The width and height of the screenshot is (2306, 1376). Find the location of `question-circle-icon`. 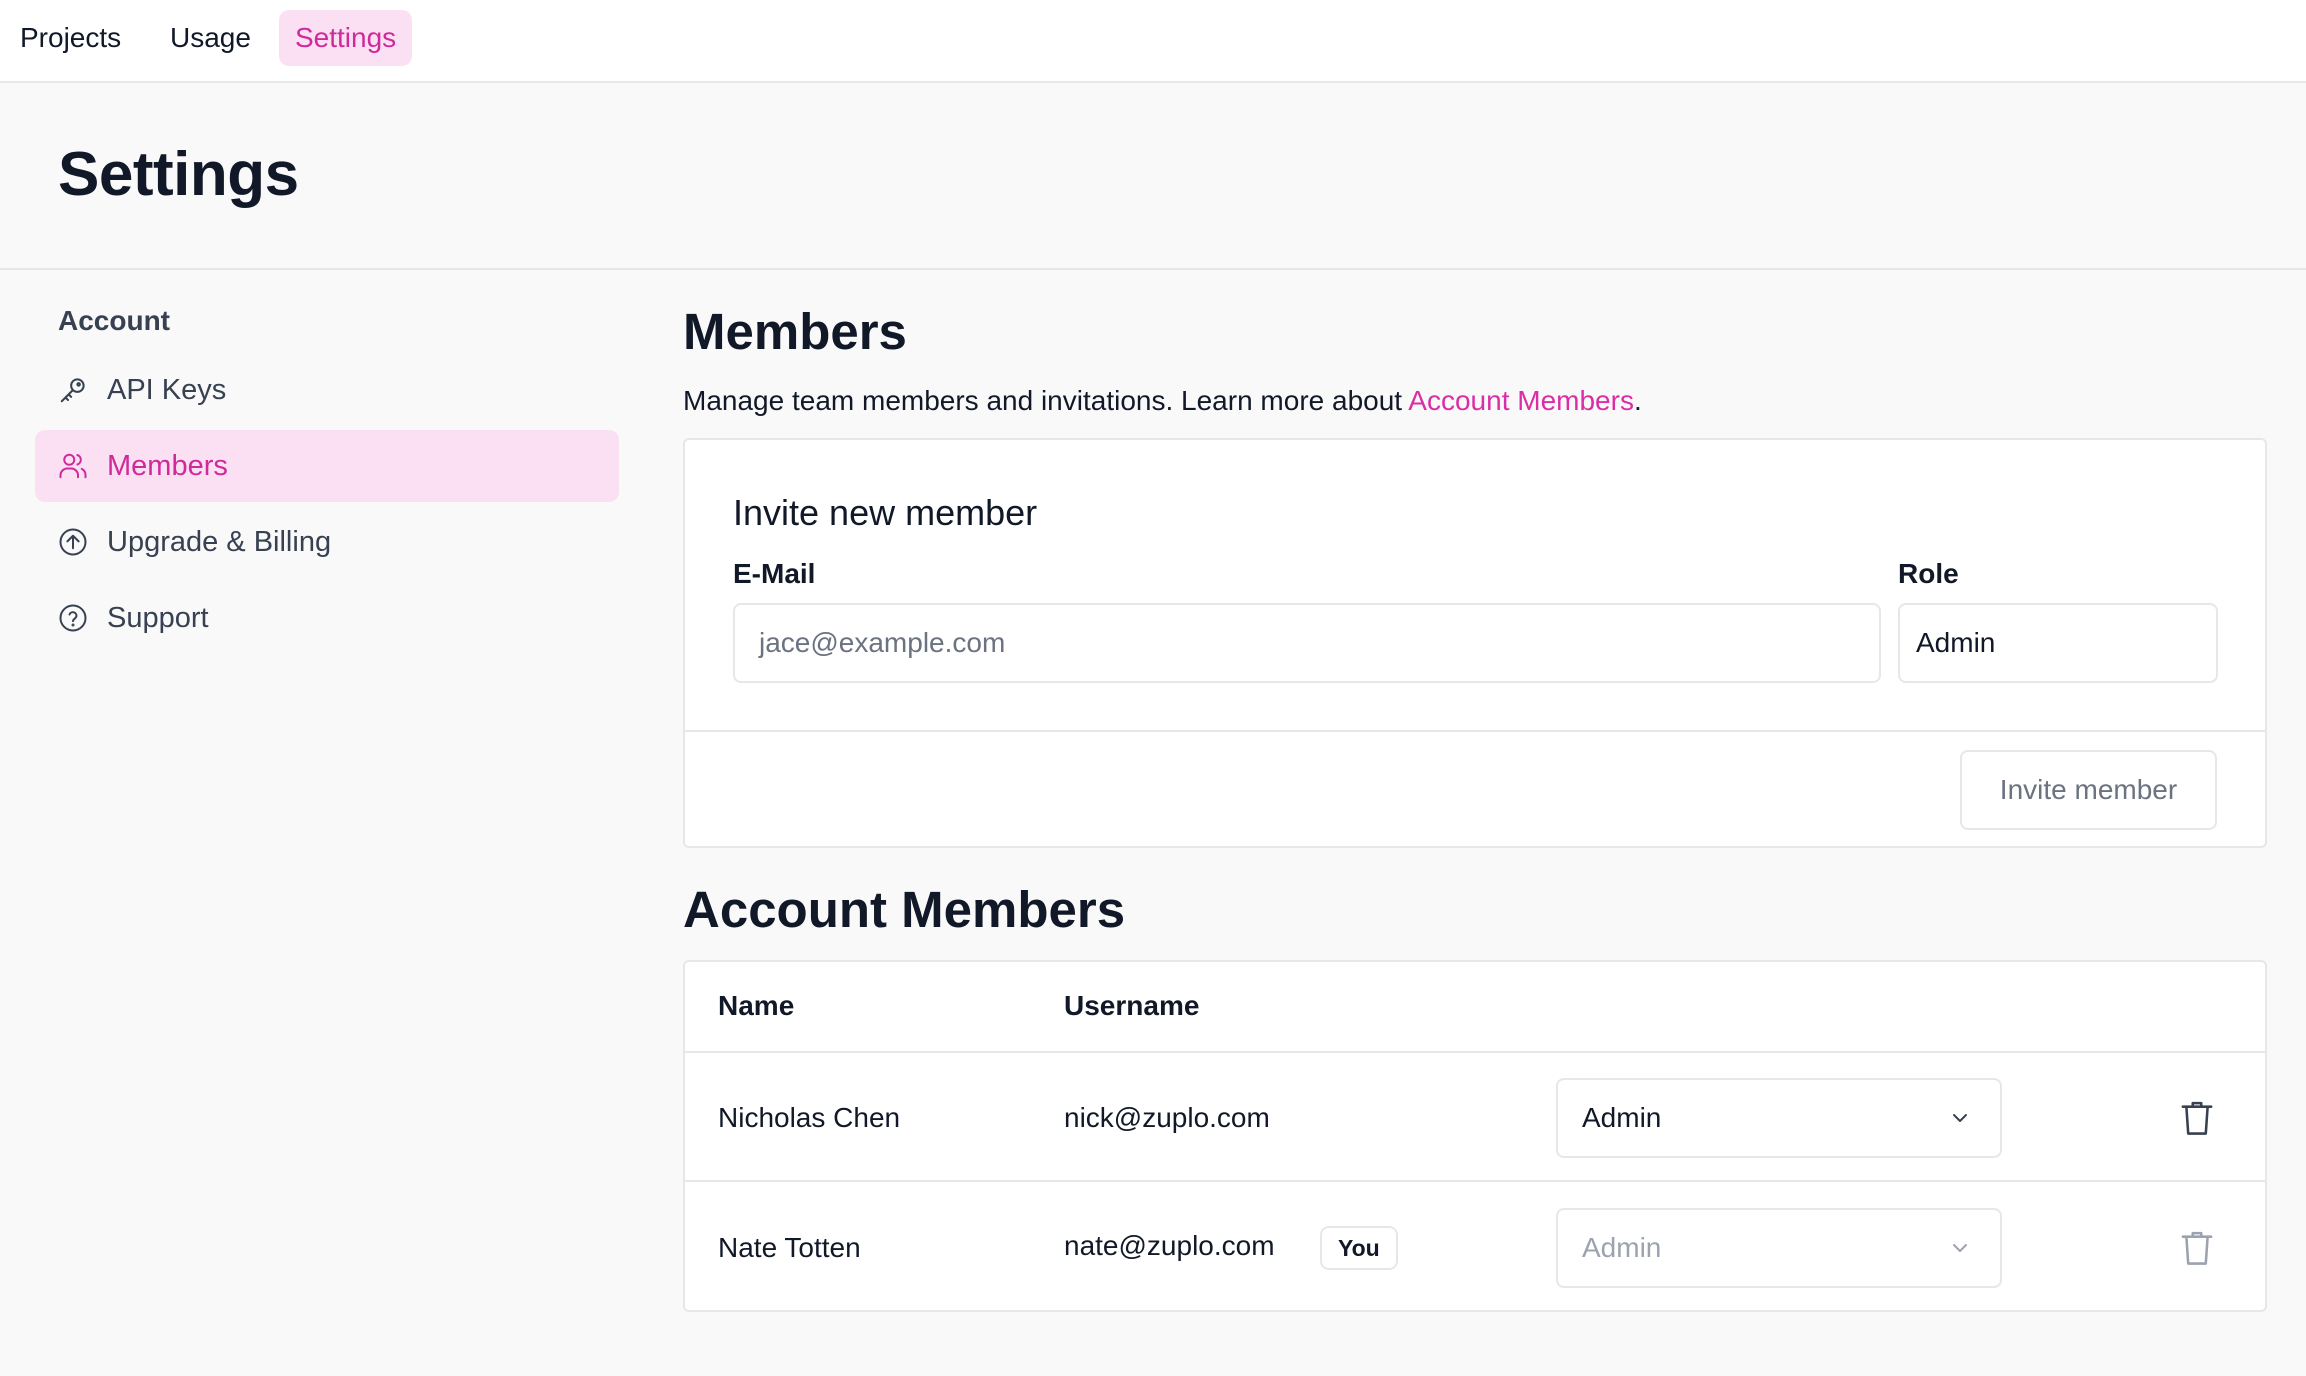

question-circle-icon is located at coordinates (73, 618).